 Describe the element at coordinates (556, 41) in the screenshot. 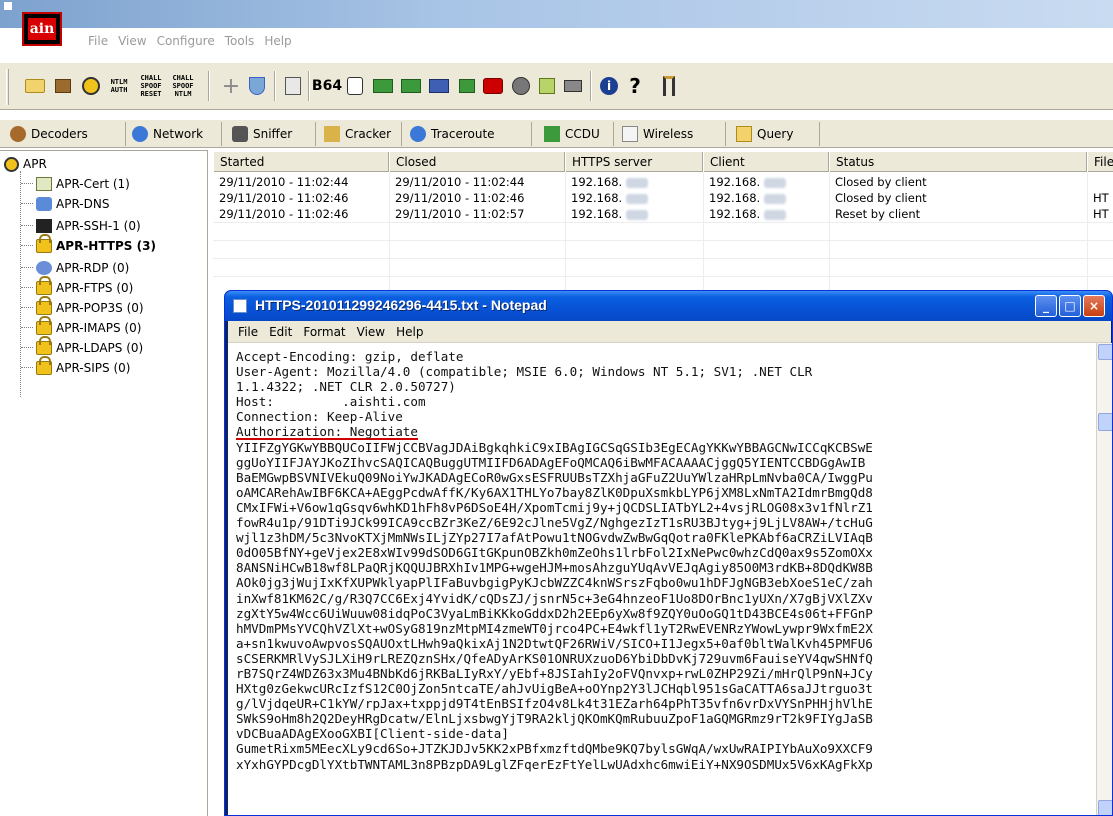

I see `menu-bar: File View Configure Tools Help` at that location.